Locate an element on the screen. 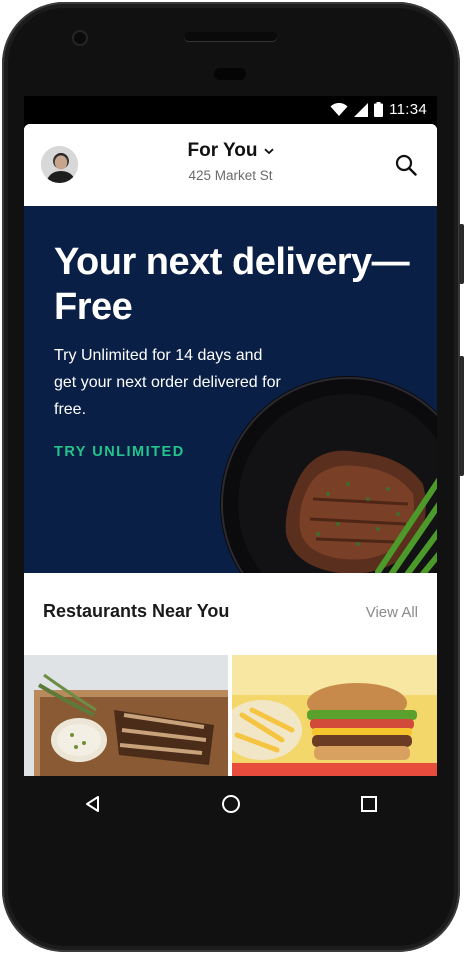 Image resolution: width=464 pixels, height=960 pixels. home-circle-icon is located at coordinates (231, 804).